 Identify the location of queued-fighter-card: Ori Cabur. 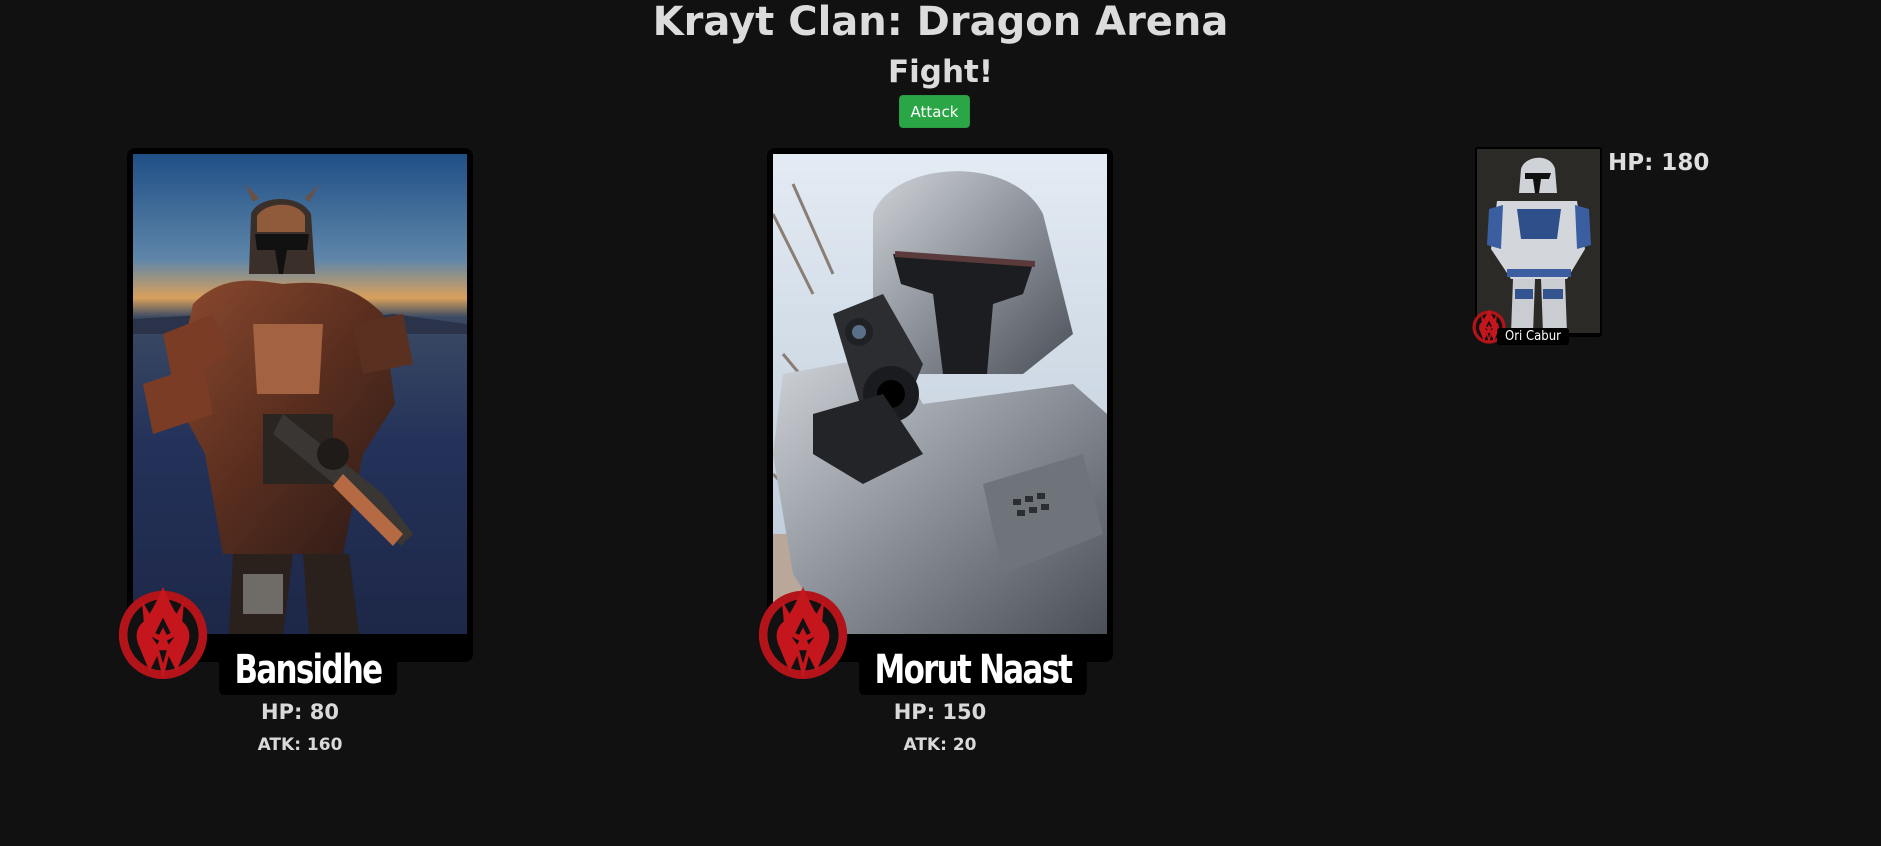
(1538, 247).